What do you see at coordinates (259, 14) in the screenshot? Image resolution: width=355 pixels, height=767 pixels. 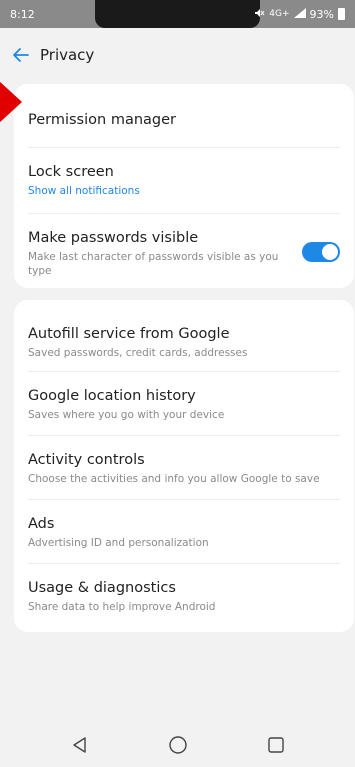 I see `mute-icon` at bounding box center [259, 14].